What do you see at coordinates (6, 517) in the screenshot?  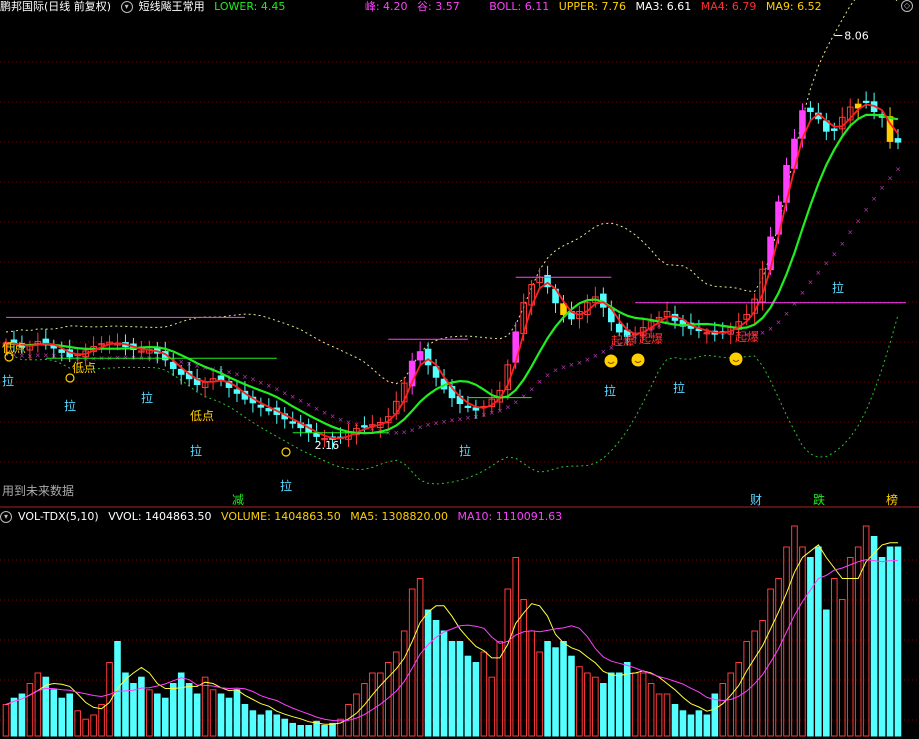 I see `volume-menu-icon: ▾` at bounding box center [6, 517].